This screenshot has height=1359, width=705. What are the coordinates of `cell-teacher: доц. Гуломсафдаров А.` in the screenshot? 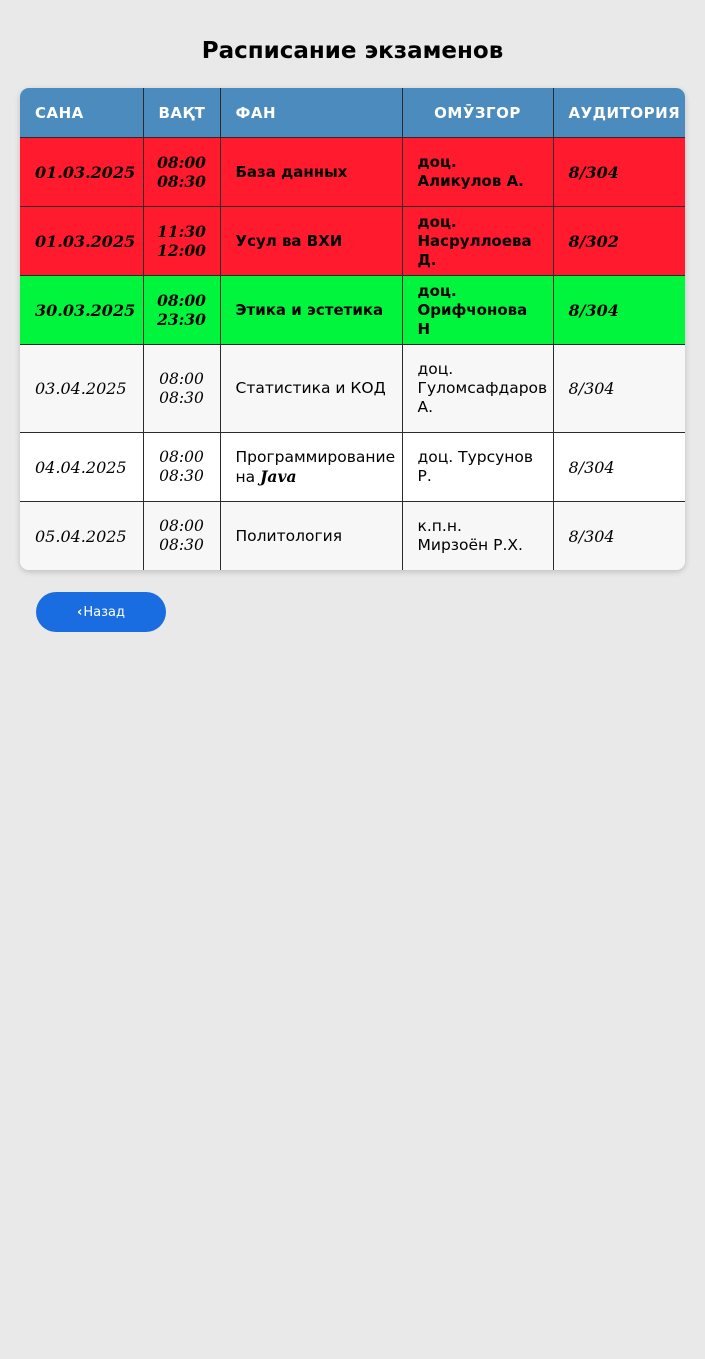 It's located at (477, 388).